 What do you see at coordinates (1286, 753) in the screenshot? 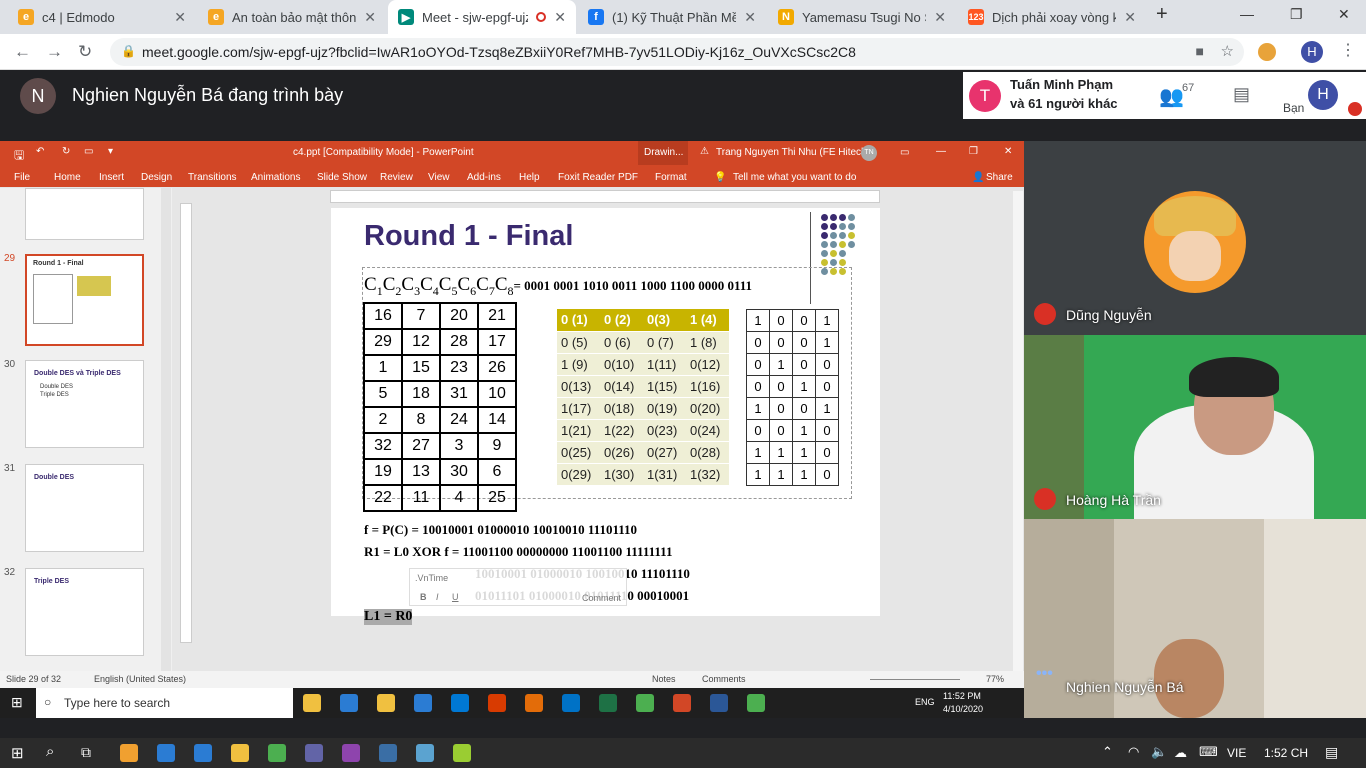
I see `clock-time: 1:52 CH` at bounding box center [1286, 753].